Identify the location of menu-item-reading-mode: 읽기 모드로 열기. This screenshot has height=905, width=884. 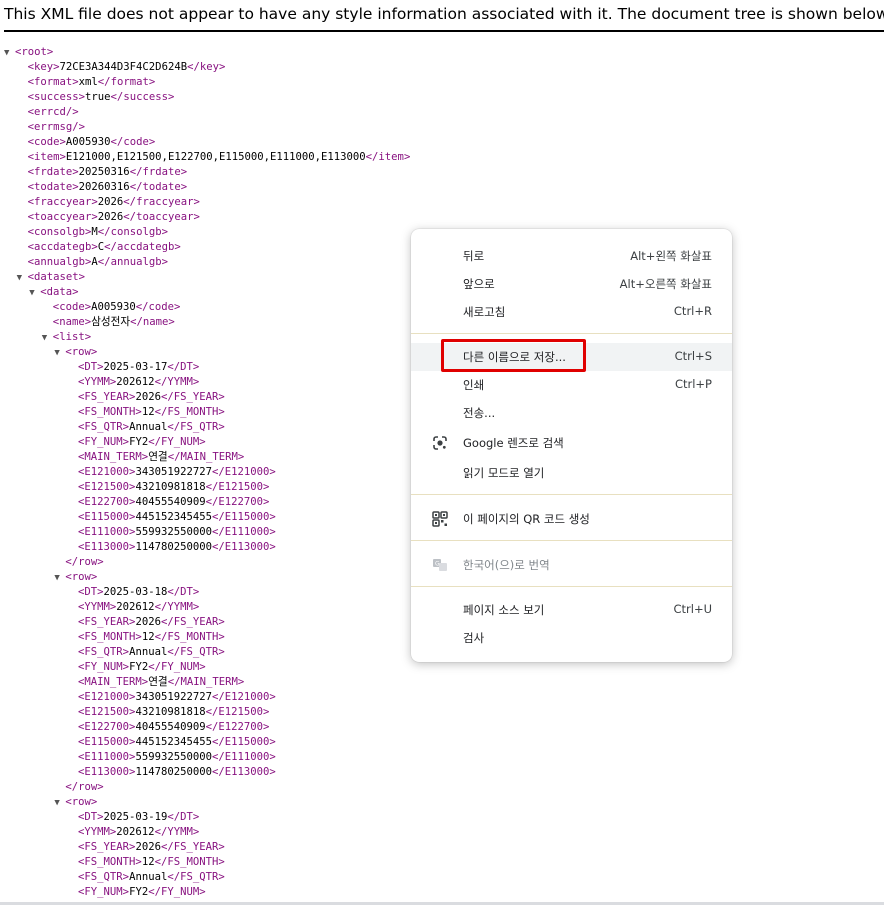
(571, 473).